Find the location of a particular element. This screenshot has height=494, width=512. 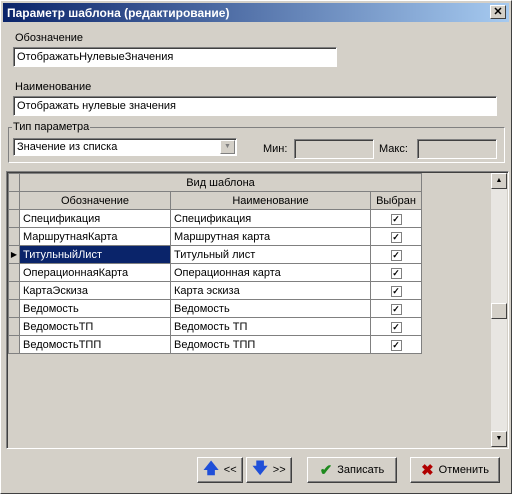

designation-input: ОтображатьНулевыеЗначения is located at coordinates (175, 57).